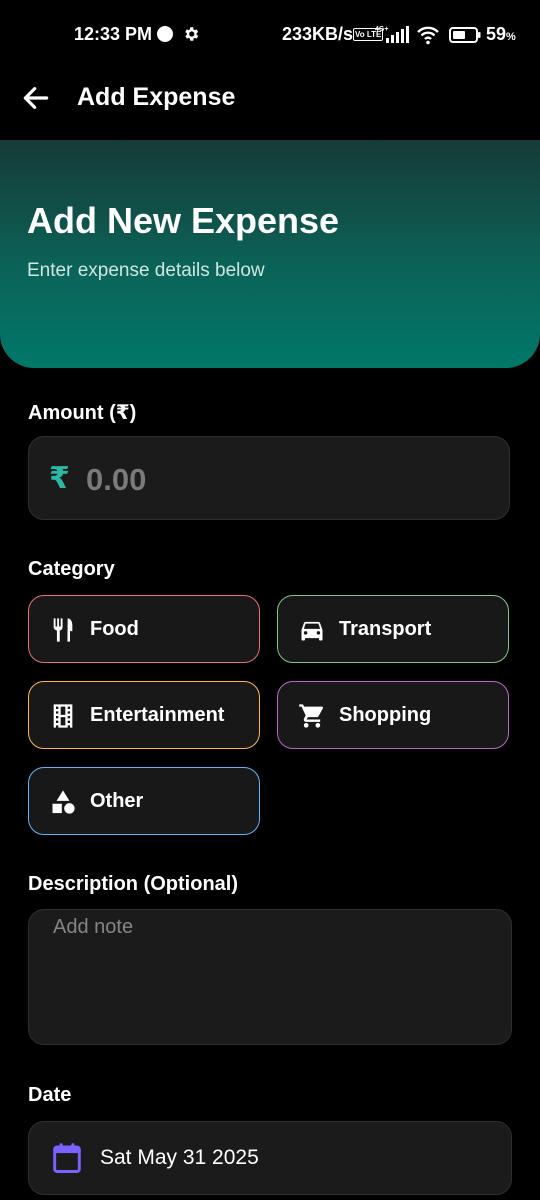  What do you see at coordinates (428, 35) in the screenshot?
I see `wifi-icon` at bounding box center [428, 35].